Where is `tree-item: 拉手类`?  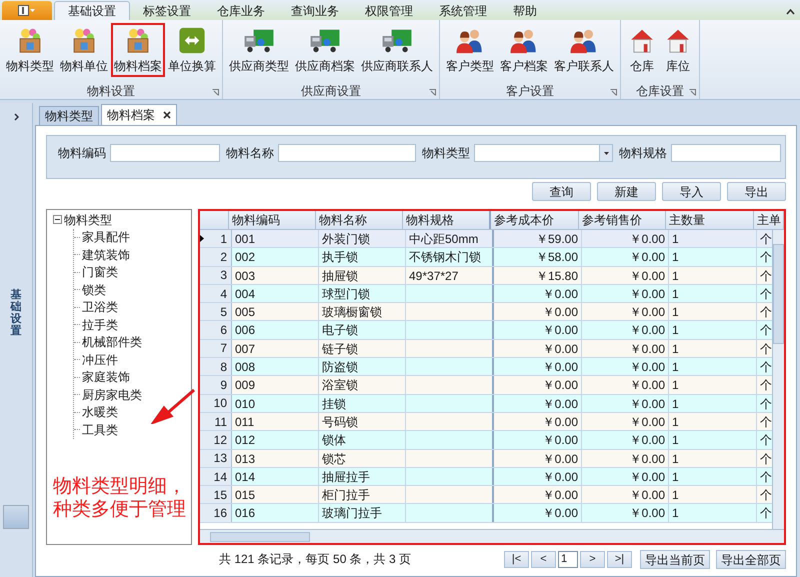
tree-item: 拉手类 is located at coordinates (100, 325).